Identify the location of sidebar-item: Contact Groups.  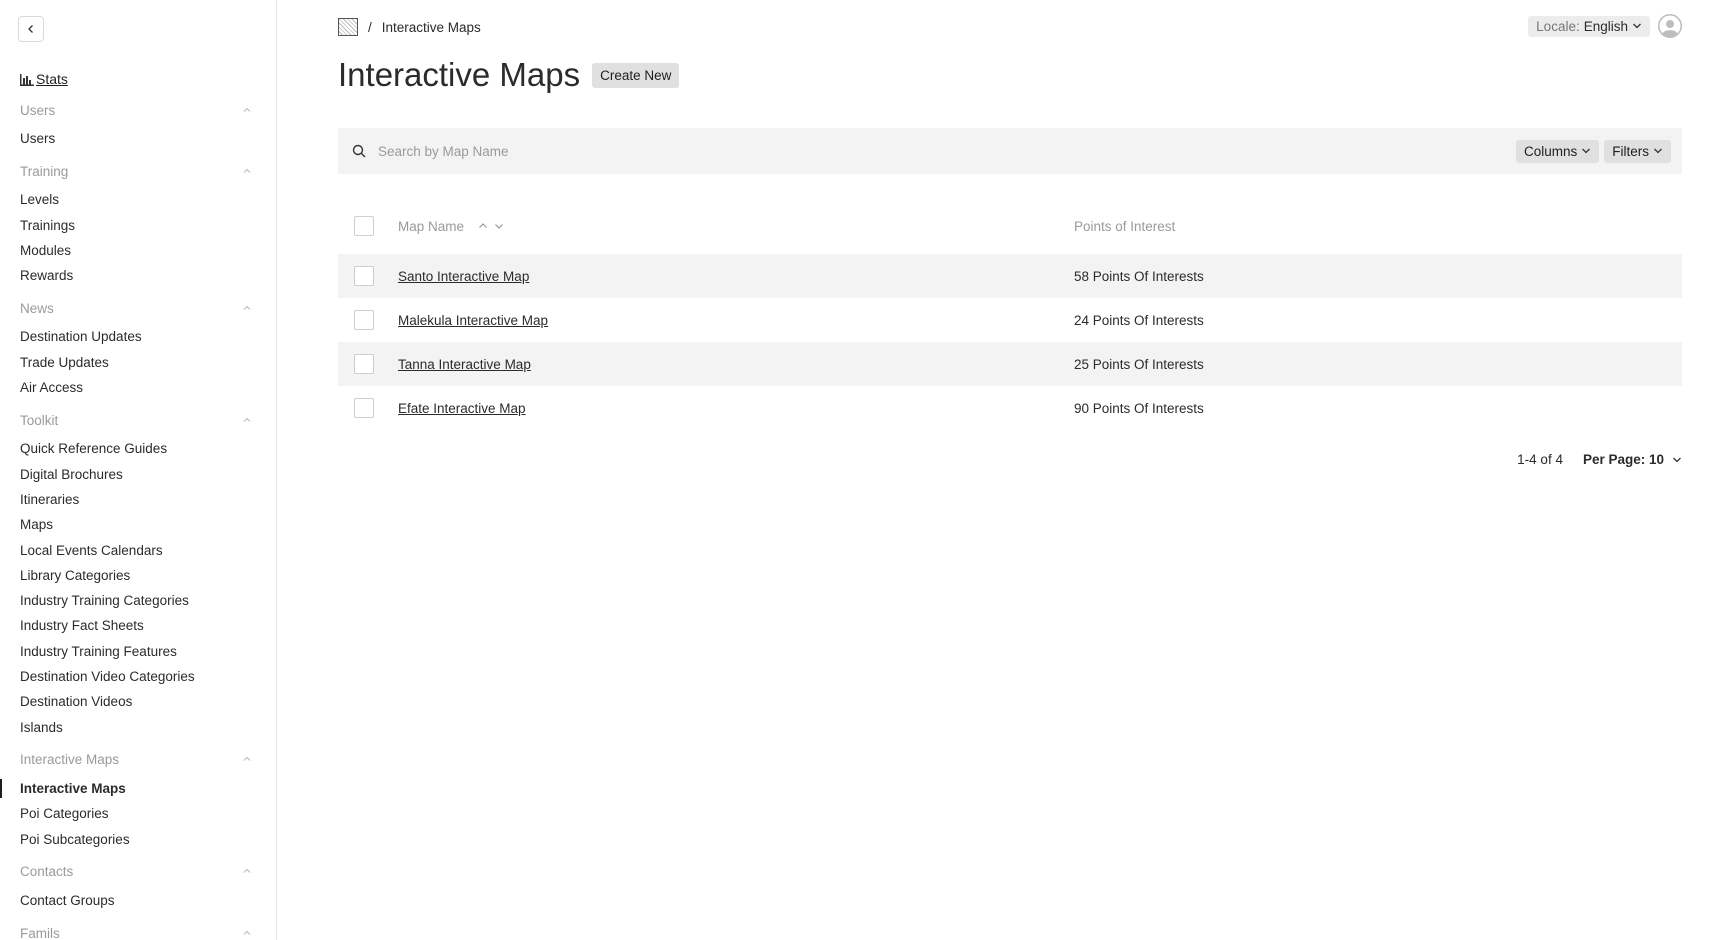
(138, 900).